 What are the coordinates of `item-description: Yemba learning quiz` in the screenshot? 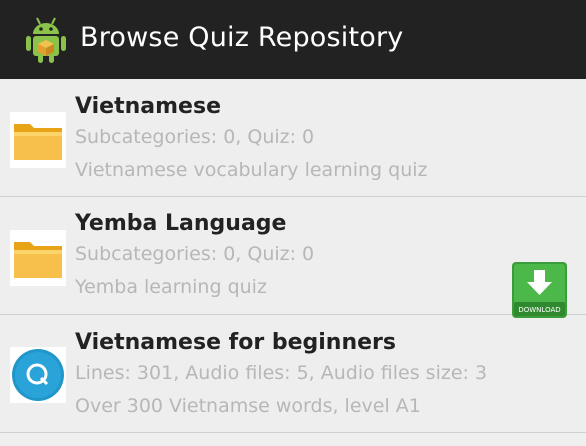 It's located at (171, 287).